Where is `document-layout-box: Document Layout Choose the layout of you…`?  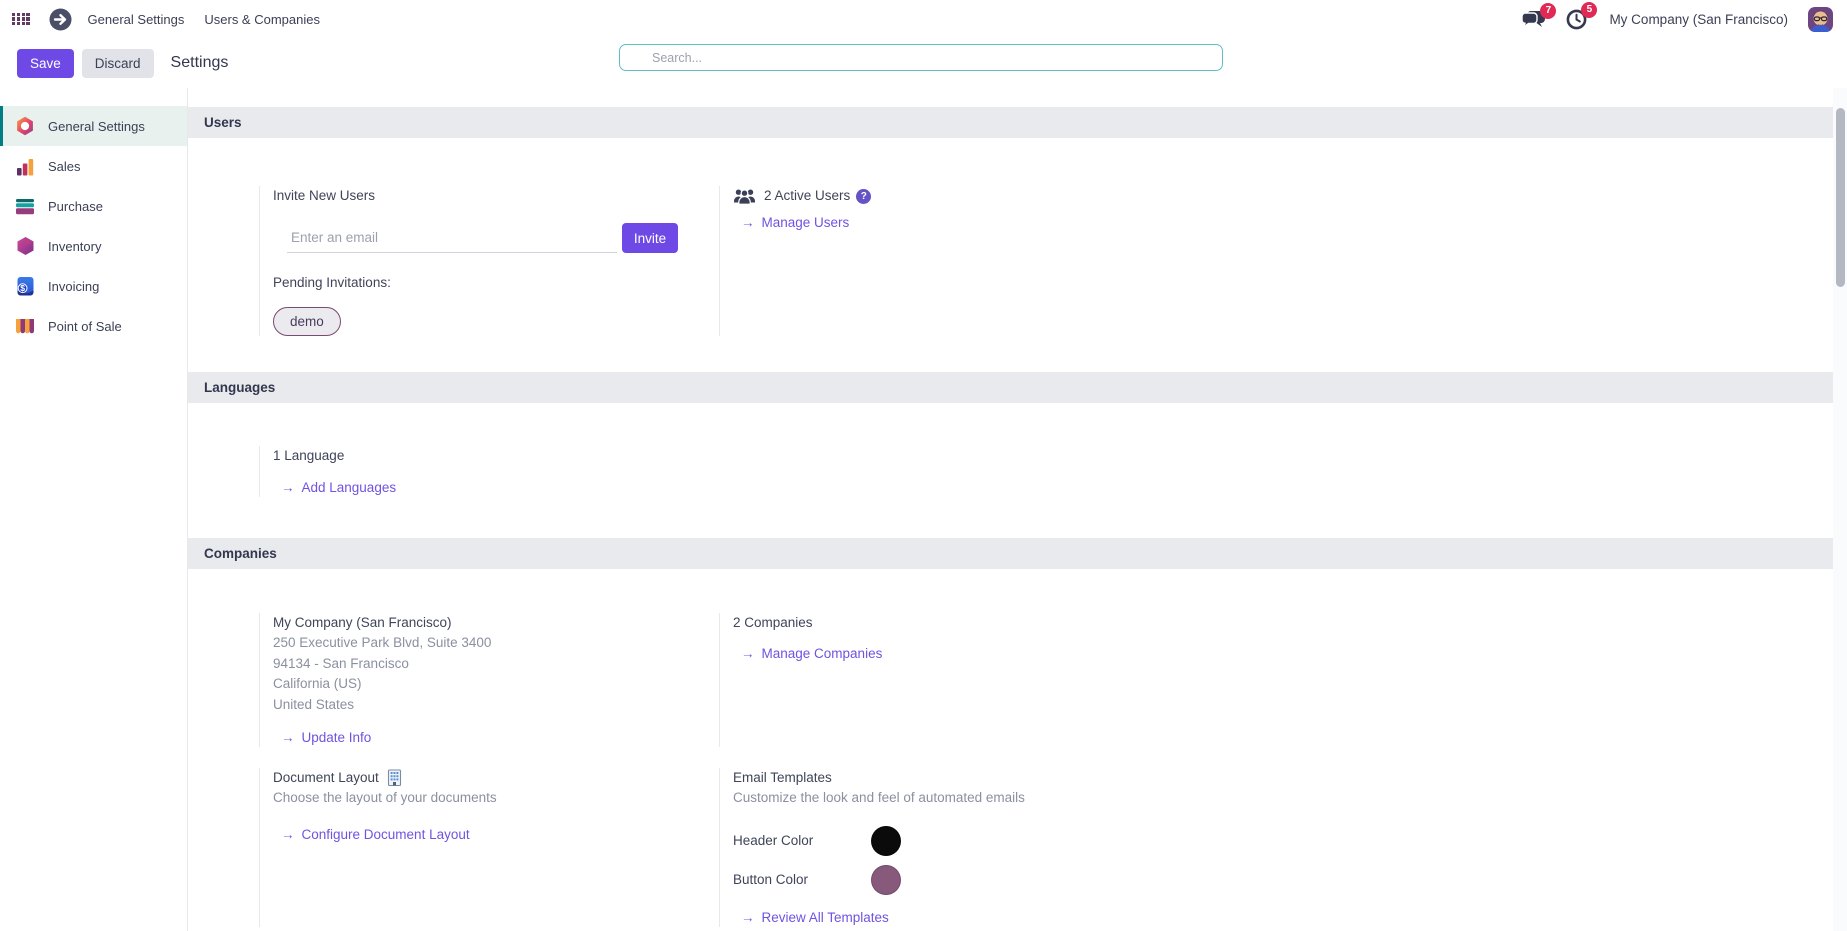 document-layout-box: Document Layout Choose the layout of you… is located at coordinates (482, 847).